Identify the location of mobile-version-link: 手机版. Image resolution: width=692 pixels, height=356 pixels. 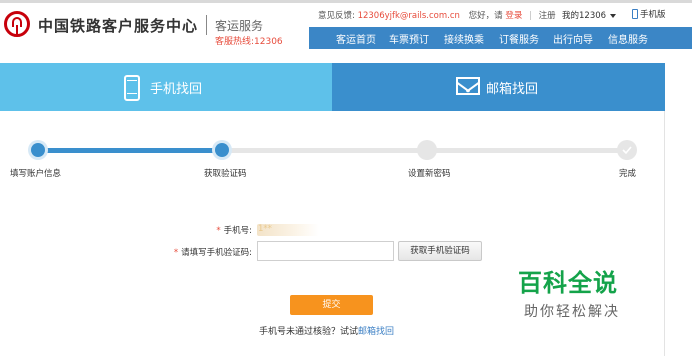
(649, 14).